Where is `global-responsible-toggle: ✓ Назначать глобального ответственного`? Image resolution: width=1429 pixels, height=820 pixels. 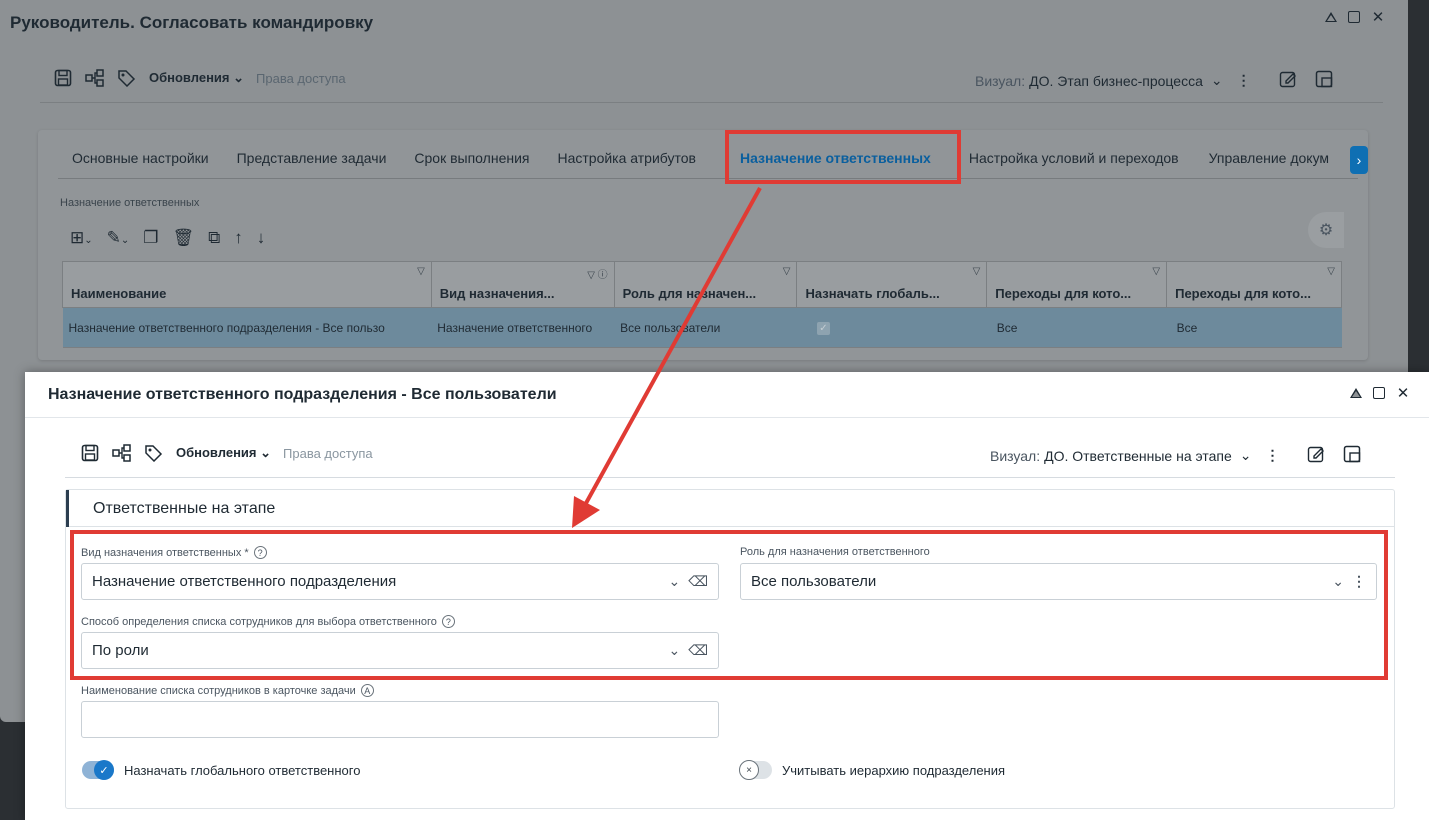
global-responsible-toggle: ✓ Назначать глобального ответственного is located at coordinates (221, 770).